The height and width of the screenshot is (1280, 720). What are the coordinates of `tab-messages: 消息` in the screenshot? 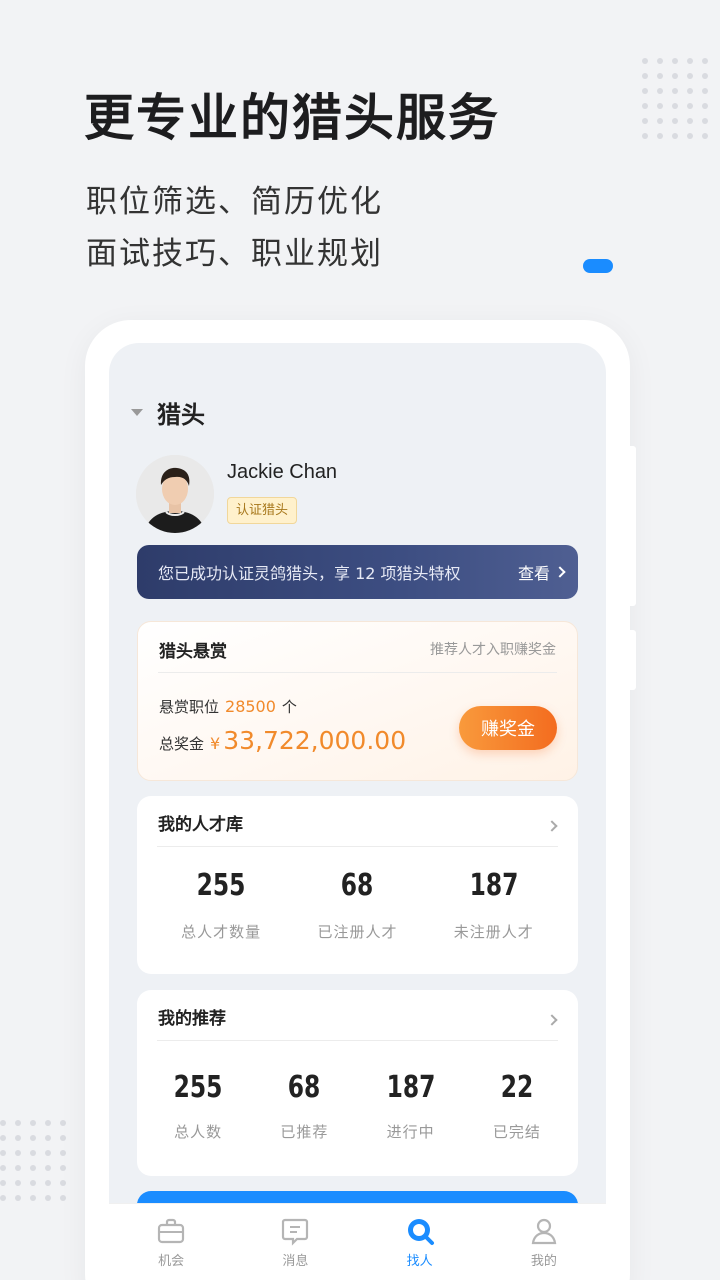 It's located at (295, 1242).